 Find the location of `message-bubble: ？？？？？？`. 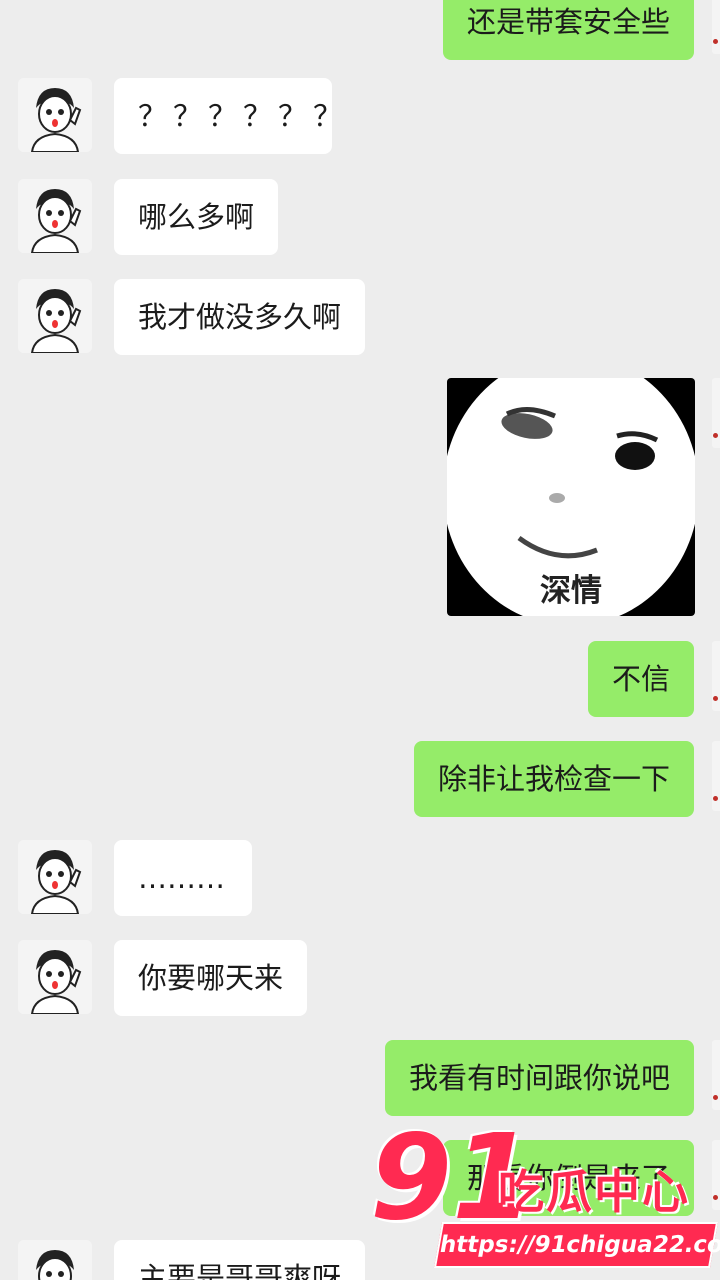

message-bubble: ？？？？？？ is located at coordinates (228, 116).